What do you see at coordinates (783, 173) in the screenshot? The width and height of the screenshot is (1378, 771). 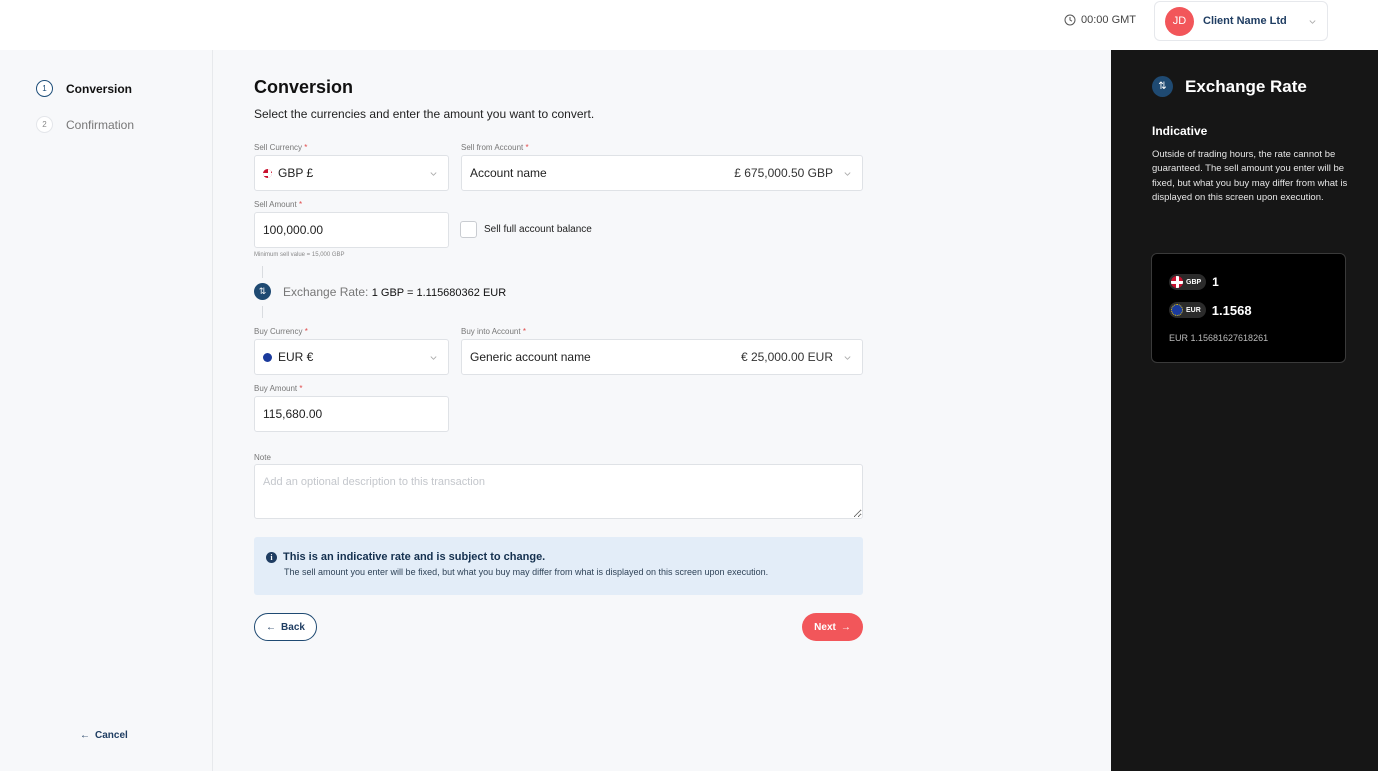 I see `sell-account-balance: £ 675,000.50 GBP` at bounding box center [783, 173].